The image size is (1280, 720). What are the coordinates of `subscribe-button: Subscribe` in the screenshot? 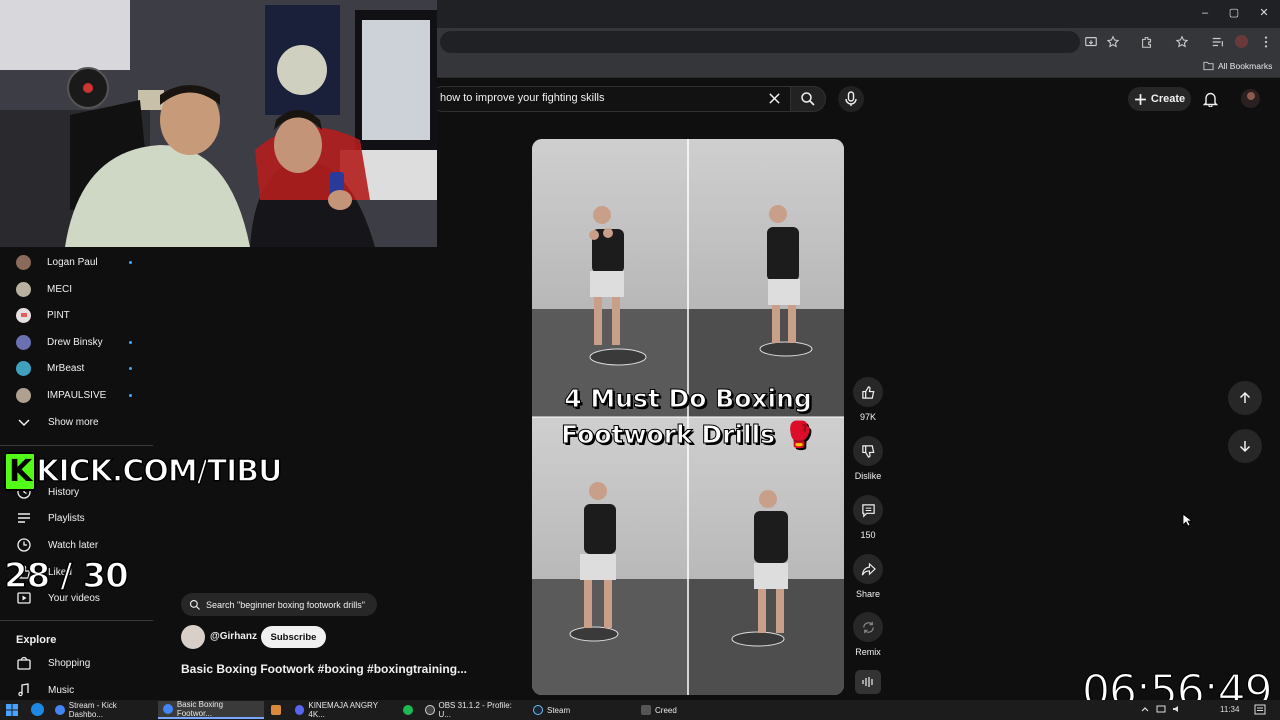 It's located at (293, 637).